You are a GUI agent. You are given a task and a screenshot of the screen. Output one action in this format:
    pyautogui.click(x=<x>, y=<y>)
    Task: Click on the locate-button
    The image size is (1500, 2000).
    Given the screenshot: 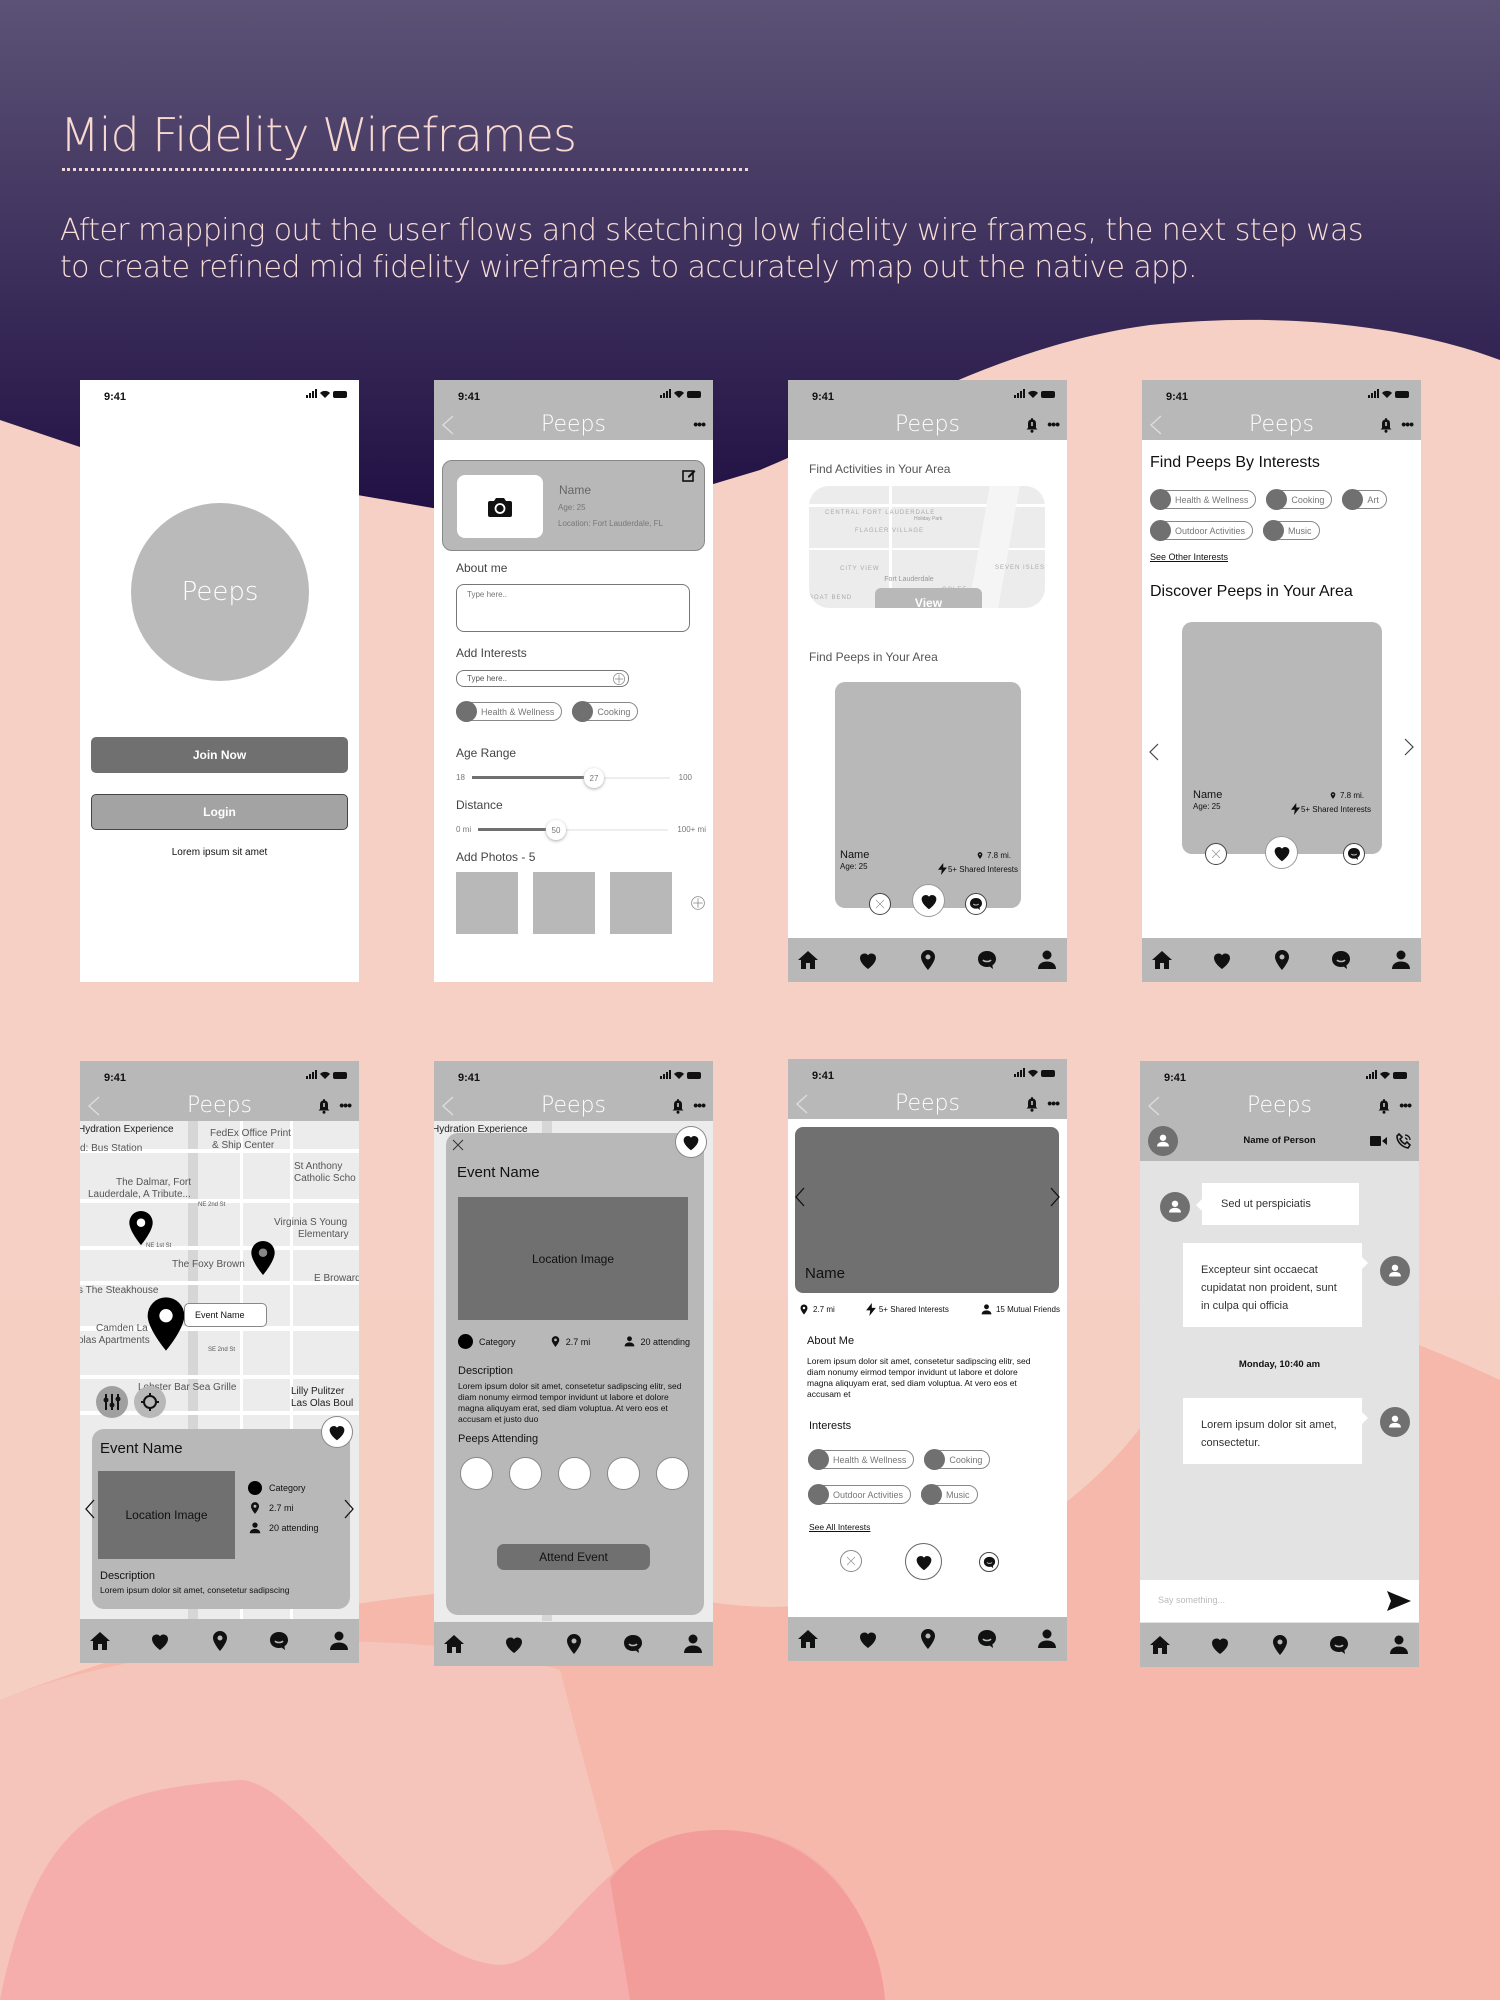 What is the action you would take?
    pyautogui.click(x=150, y=1402)
    